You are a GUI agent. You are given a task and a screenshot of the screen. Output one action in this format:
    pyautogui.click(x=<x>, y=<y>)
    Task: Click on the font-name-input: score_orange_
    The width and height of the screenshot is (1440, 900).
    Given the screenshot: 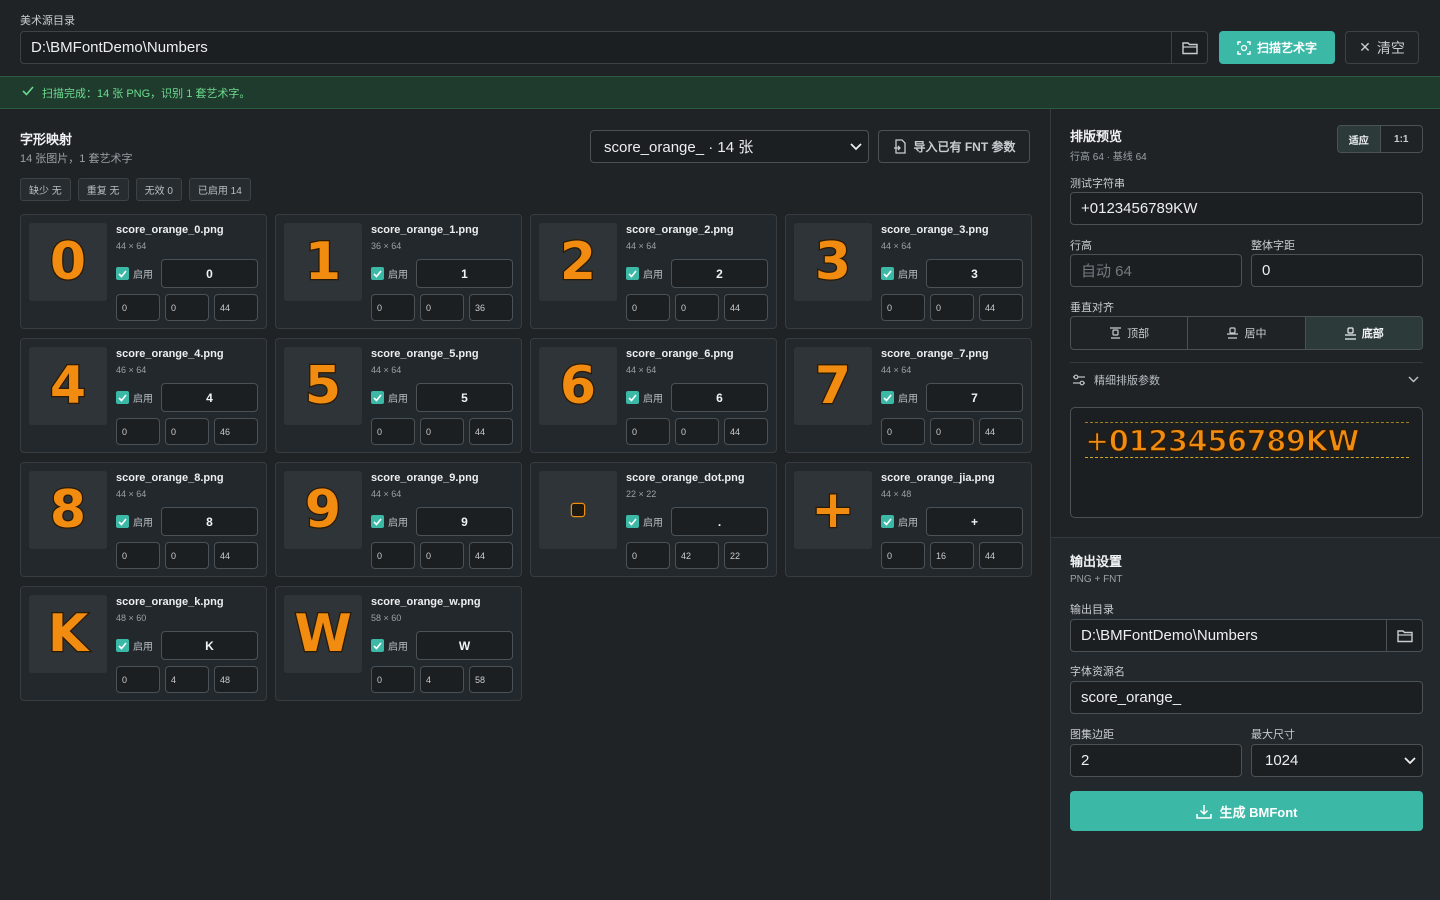 What is the action you would take?
    pyautogui.click(x=1246, y=697)
    